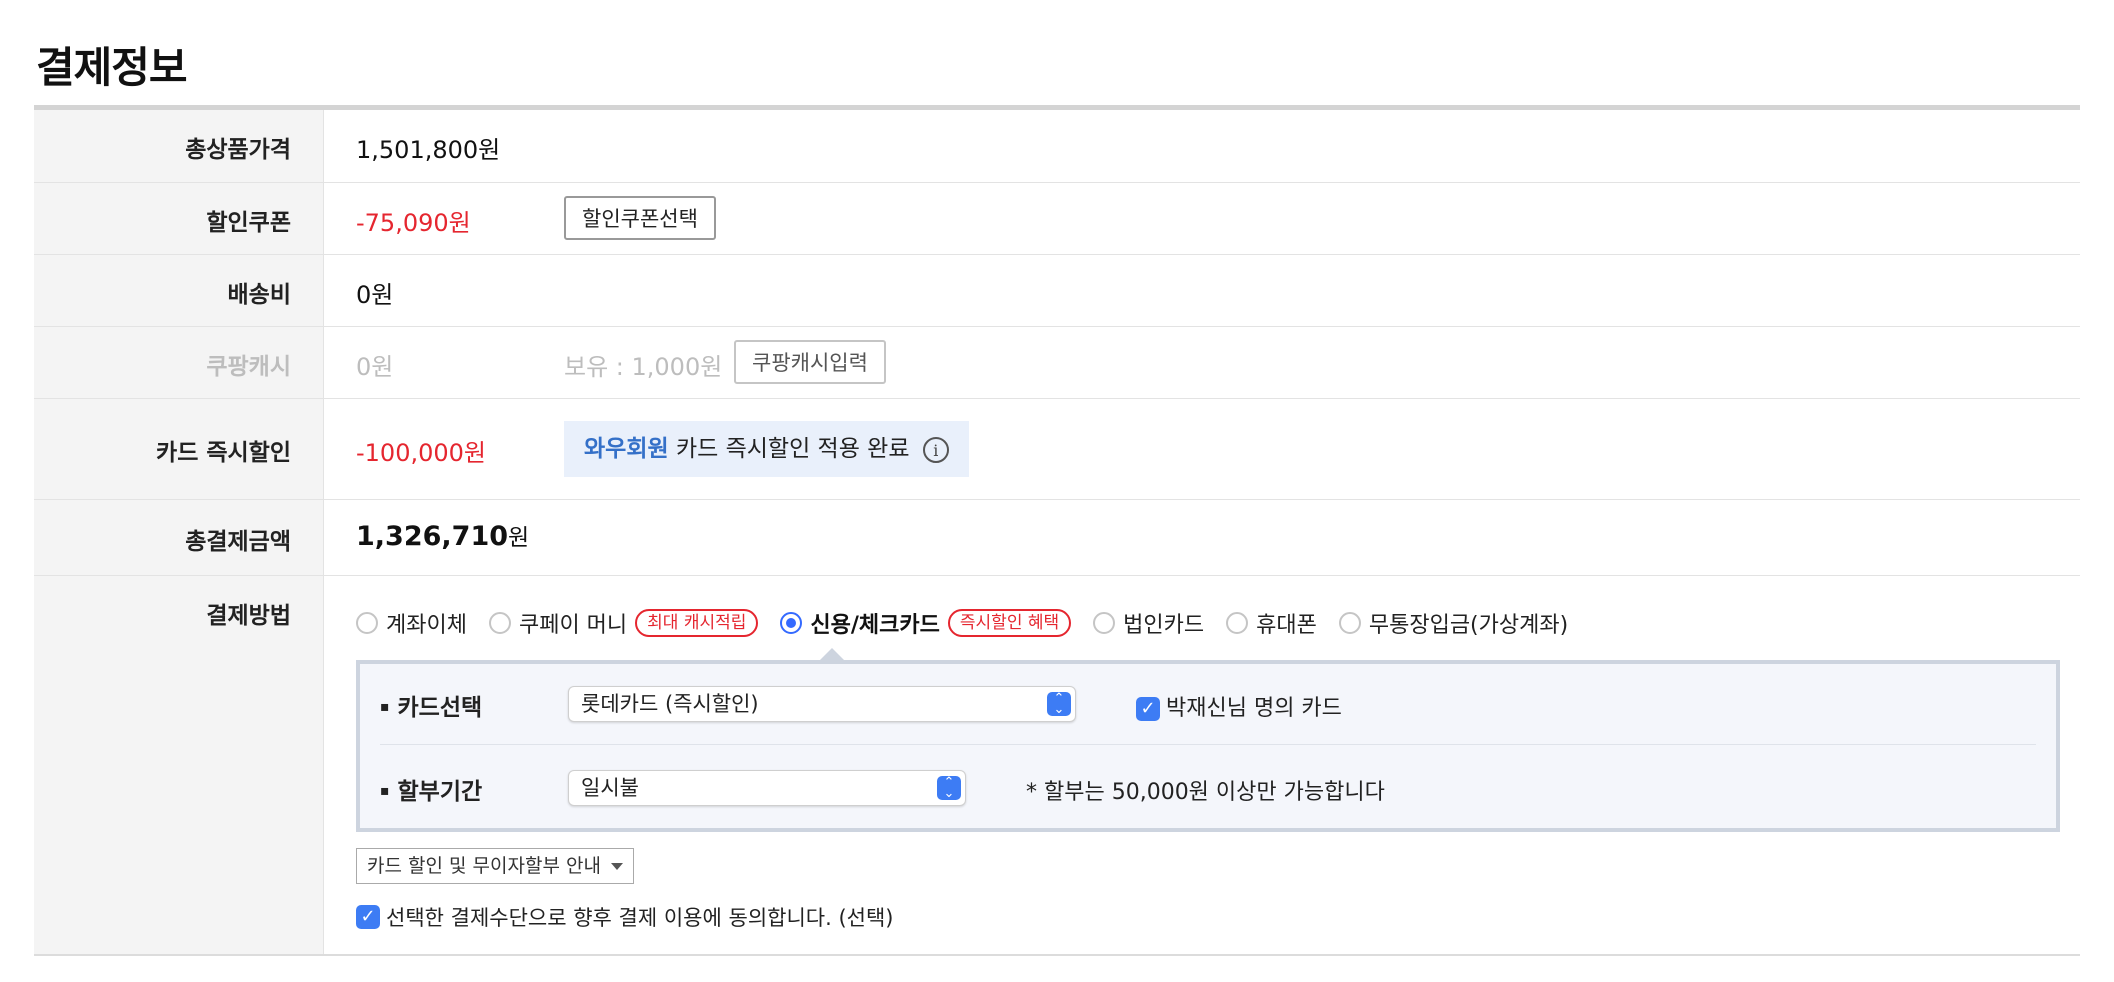 This screenshot has height=982, width=2114. Describe the element at coordinates (1057, 146) in the screenshot. I see `row-total-price: 총상품가격 1,501,800원` at that location.